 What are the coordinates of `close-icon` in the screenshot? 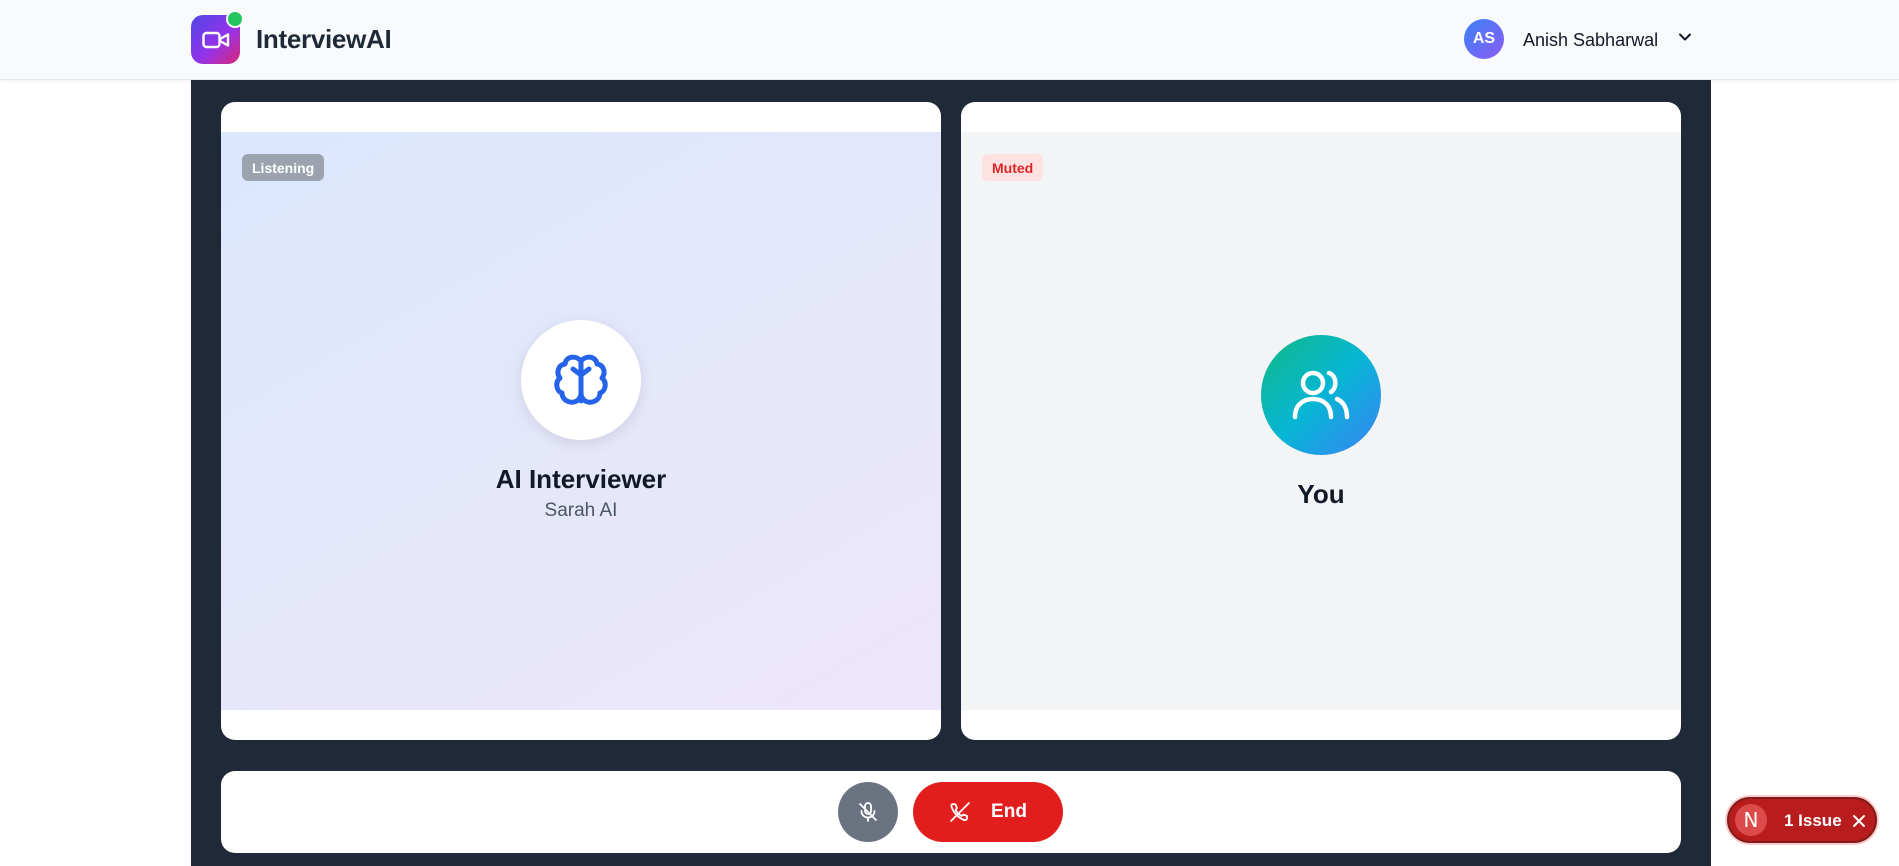 It's located at (1859, 821).